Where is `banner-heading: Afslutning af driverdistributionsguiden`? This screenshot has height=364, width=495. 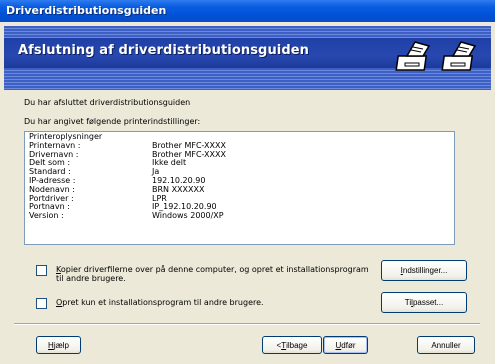 banner-heading: Afslutning af driverdistributionsguiden is located at coordinates (164, 50).